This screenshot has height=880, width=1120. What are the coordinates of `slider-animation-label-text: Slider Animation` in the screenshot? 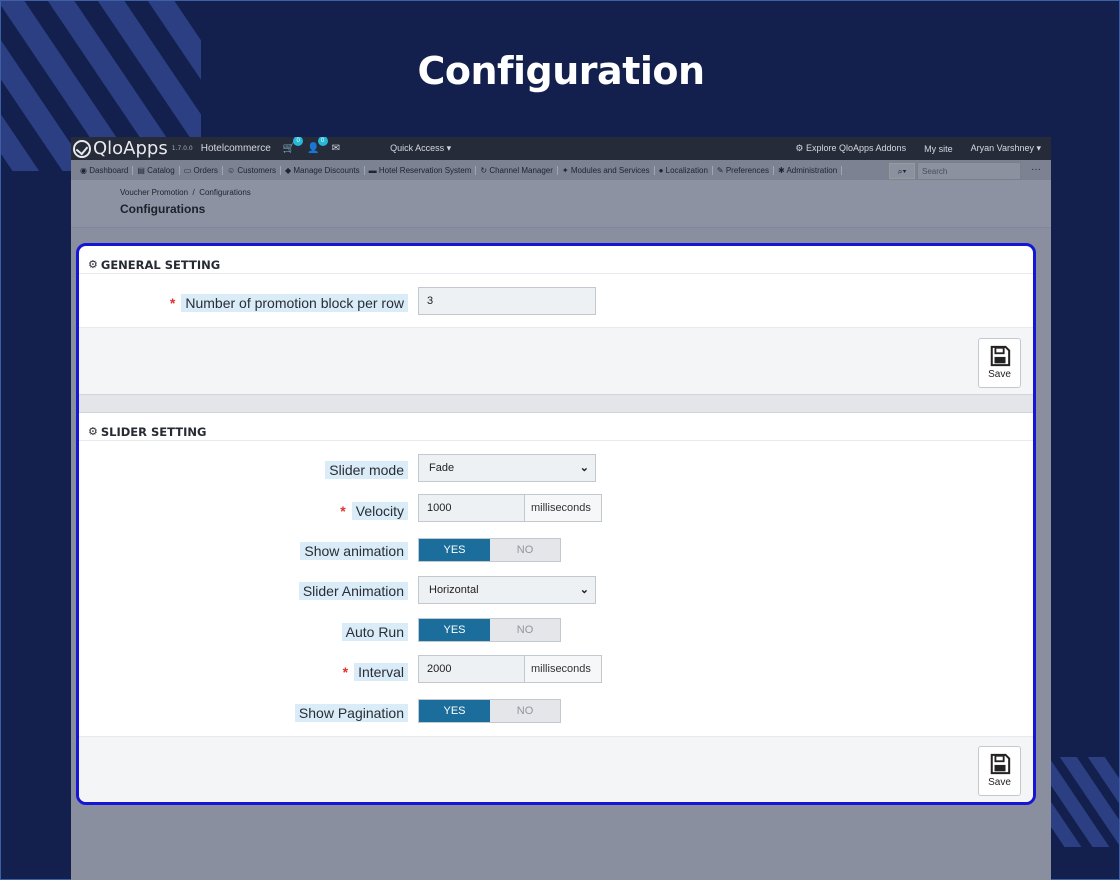 It's located at (353, 591).